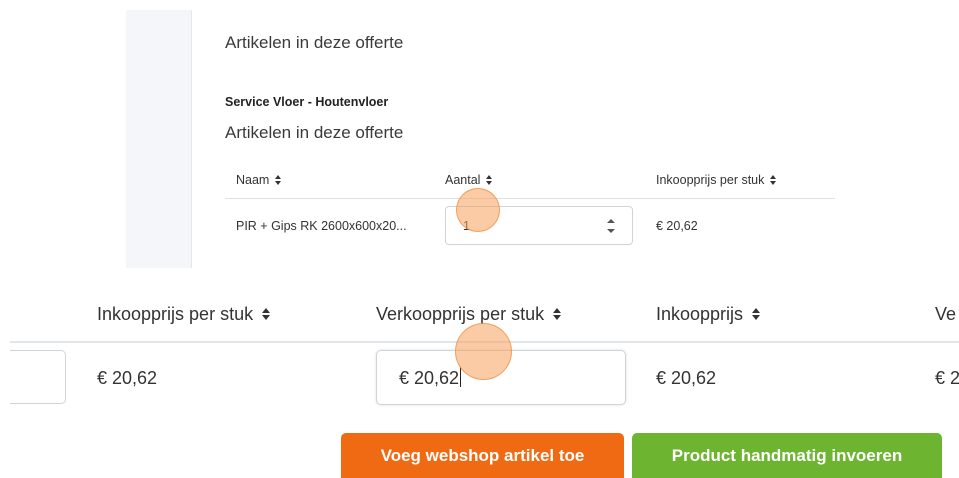 The image size is (959, 478). I want to click on add-webshop-article-button: Voeg webshop artikel toe, so click(482, 455).